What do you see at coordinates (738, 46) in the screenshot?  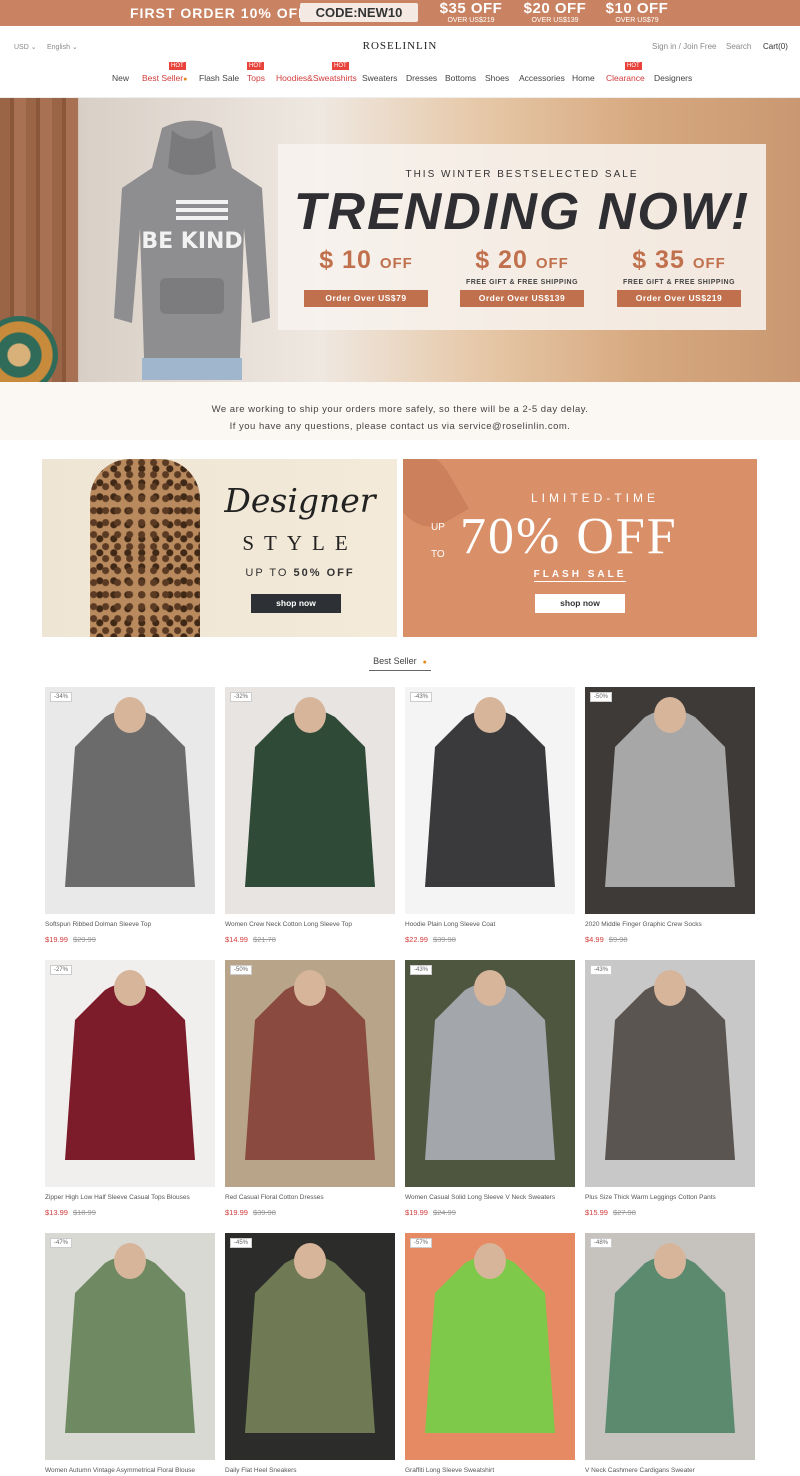 I see `search-link: Search` at bounding box center [738, 46].